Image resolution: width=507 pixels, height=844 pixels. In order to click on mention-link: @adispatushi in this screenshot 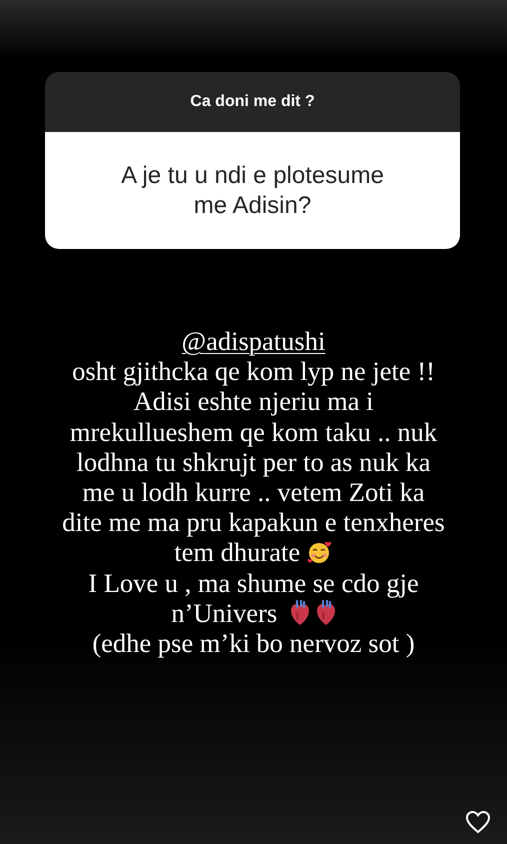, I will do `click(254, 341)`.